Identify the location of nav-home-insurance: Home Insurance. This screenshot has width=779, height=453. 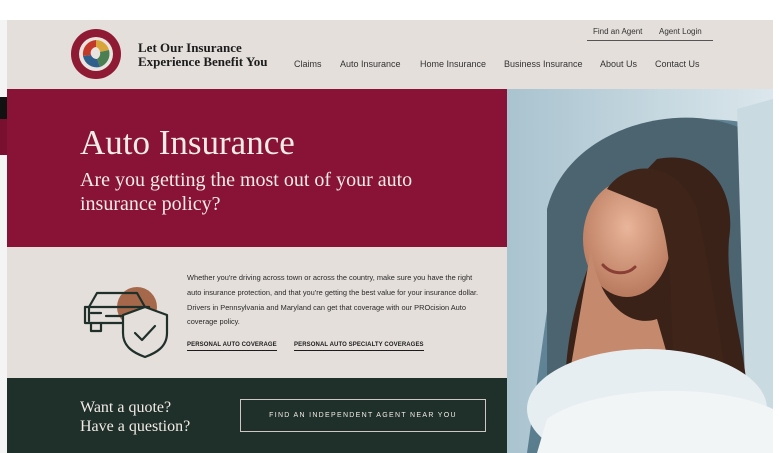
(453, 64).